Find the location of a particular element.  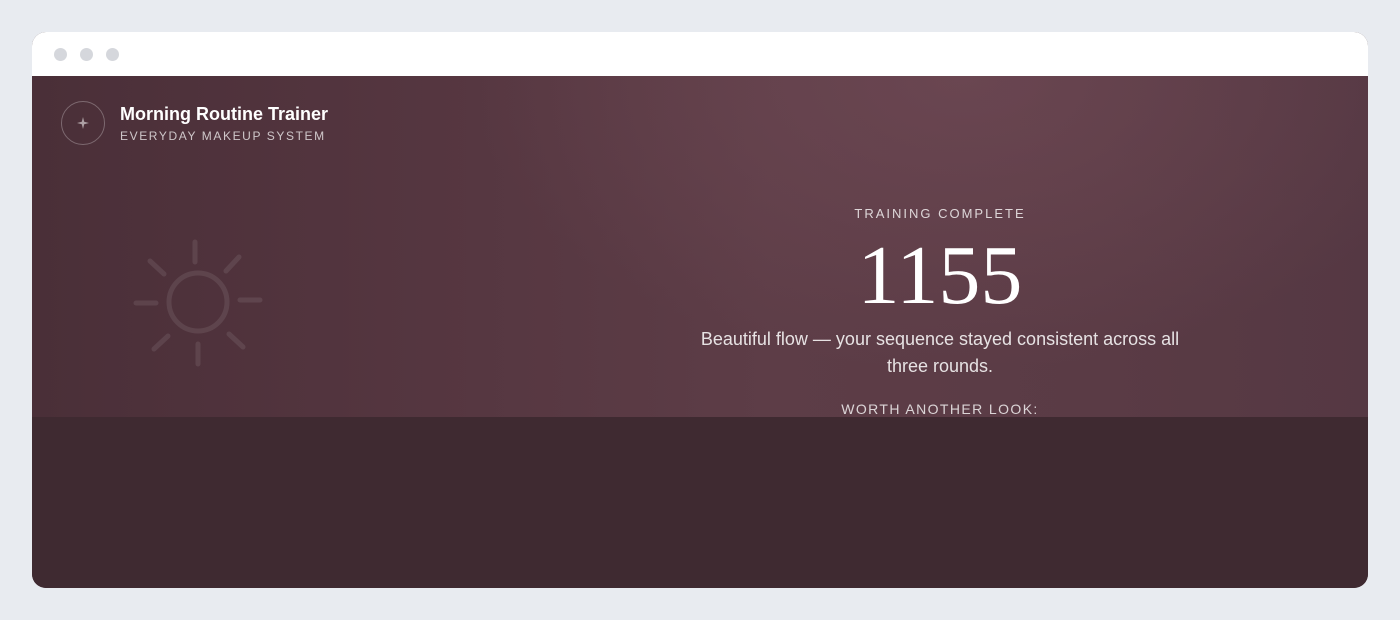

sparkle-icon is located at coordinates (83, 123).